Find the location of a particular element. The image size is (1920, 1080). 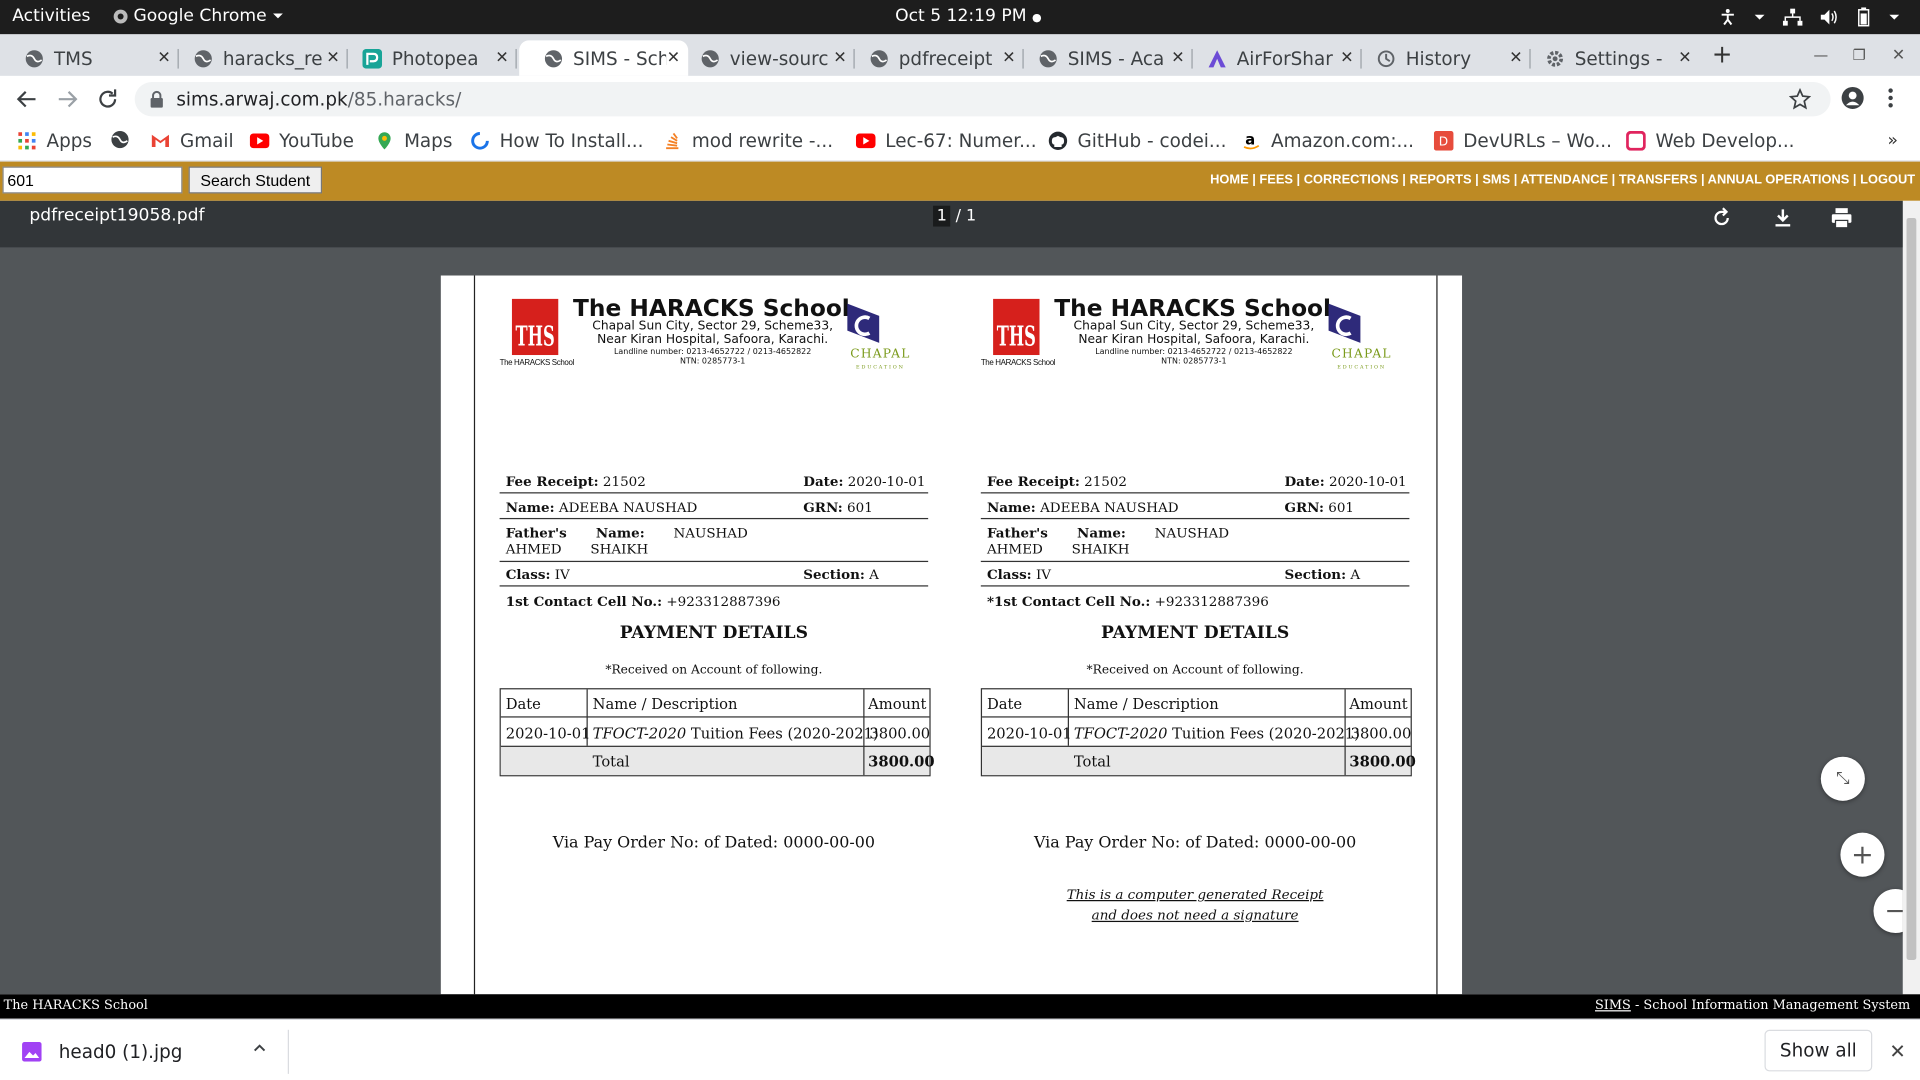

amazon-icon: a is located at coordinates (1251, 140).